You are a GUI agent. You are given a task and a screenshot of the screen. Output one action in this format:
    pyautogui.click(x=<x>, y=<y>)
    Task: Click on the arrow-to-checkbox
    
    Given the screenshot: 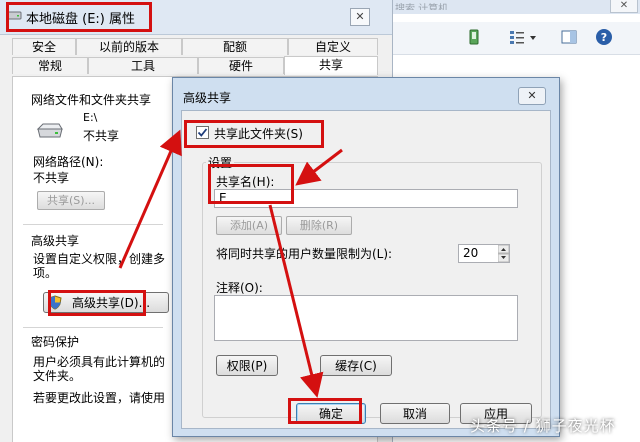 What is the action you would take?
    pyautogui.click(x=150, y=199)
    